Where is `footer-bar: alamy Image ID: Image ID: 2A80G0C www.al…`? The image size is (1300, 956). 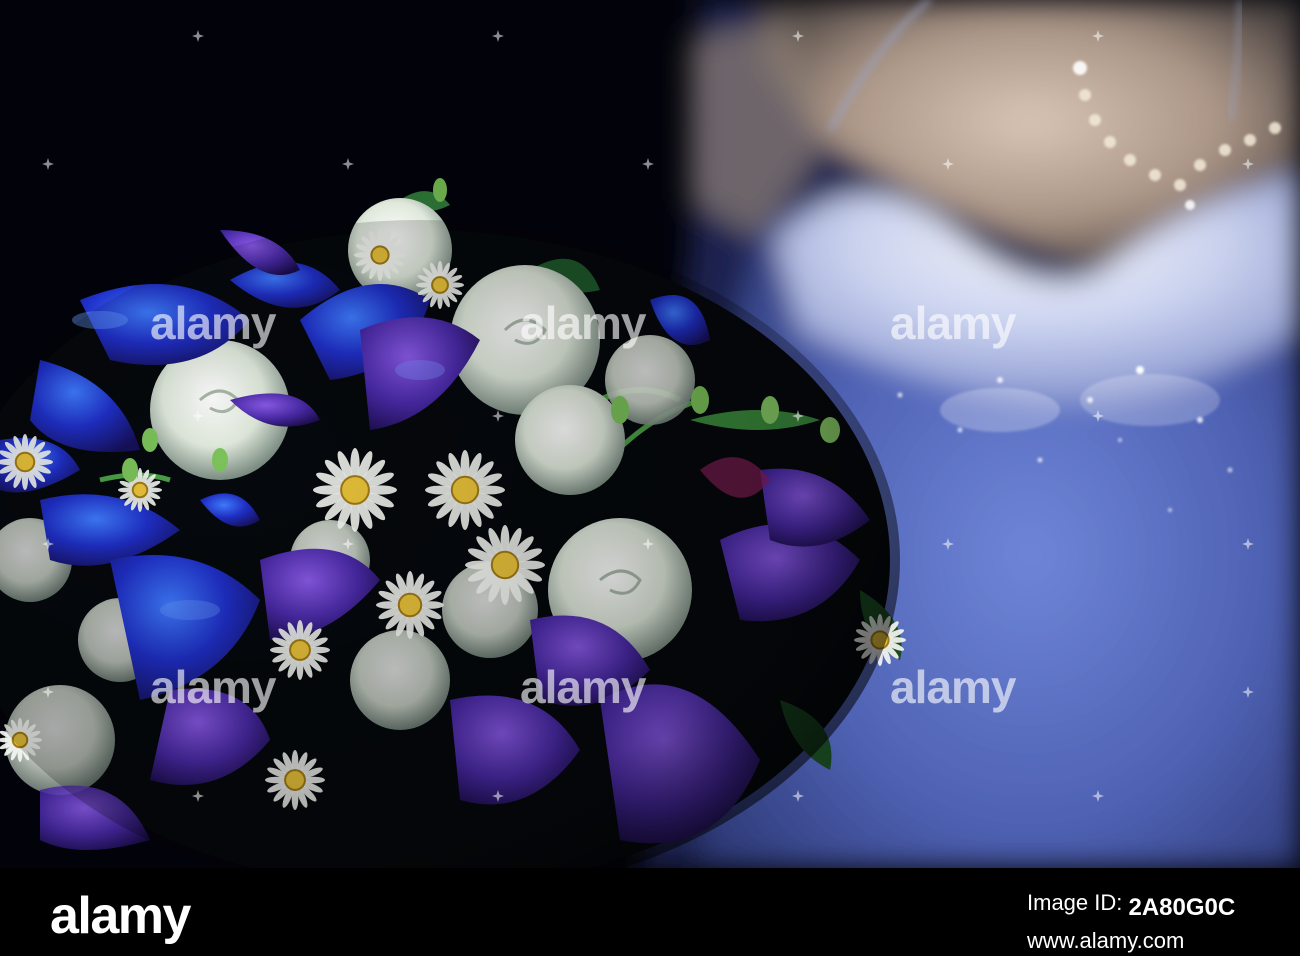
footer-bar: alamy Image ID: Image ID: 2A80G0C www.al… is located at coordinates (650, 912).